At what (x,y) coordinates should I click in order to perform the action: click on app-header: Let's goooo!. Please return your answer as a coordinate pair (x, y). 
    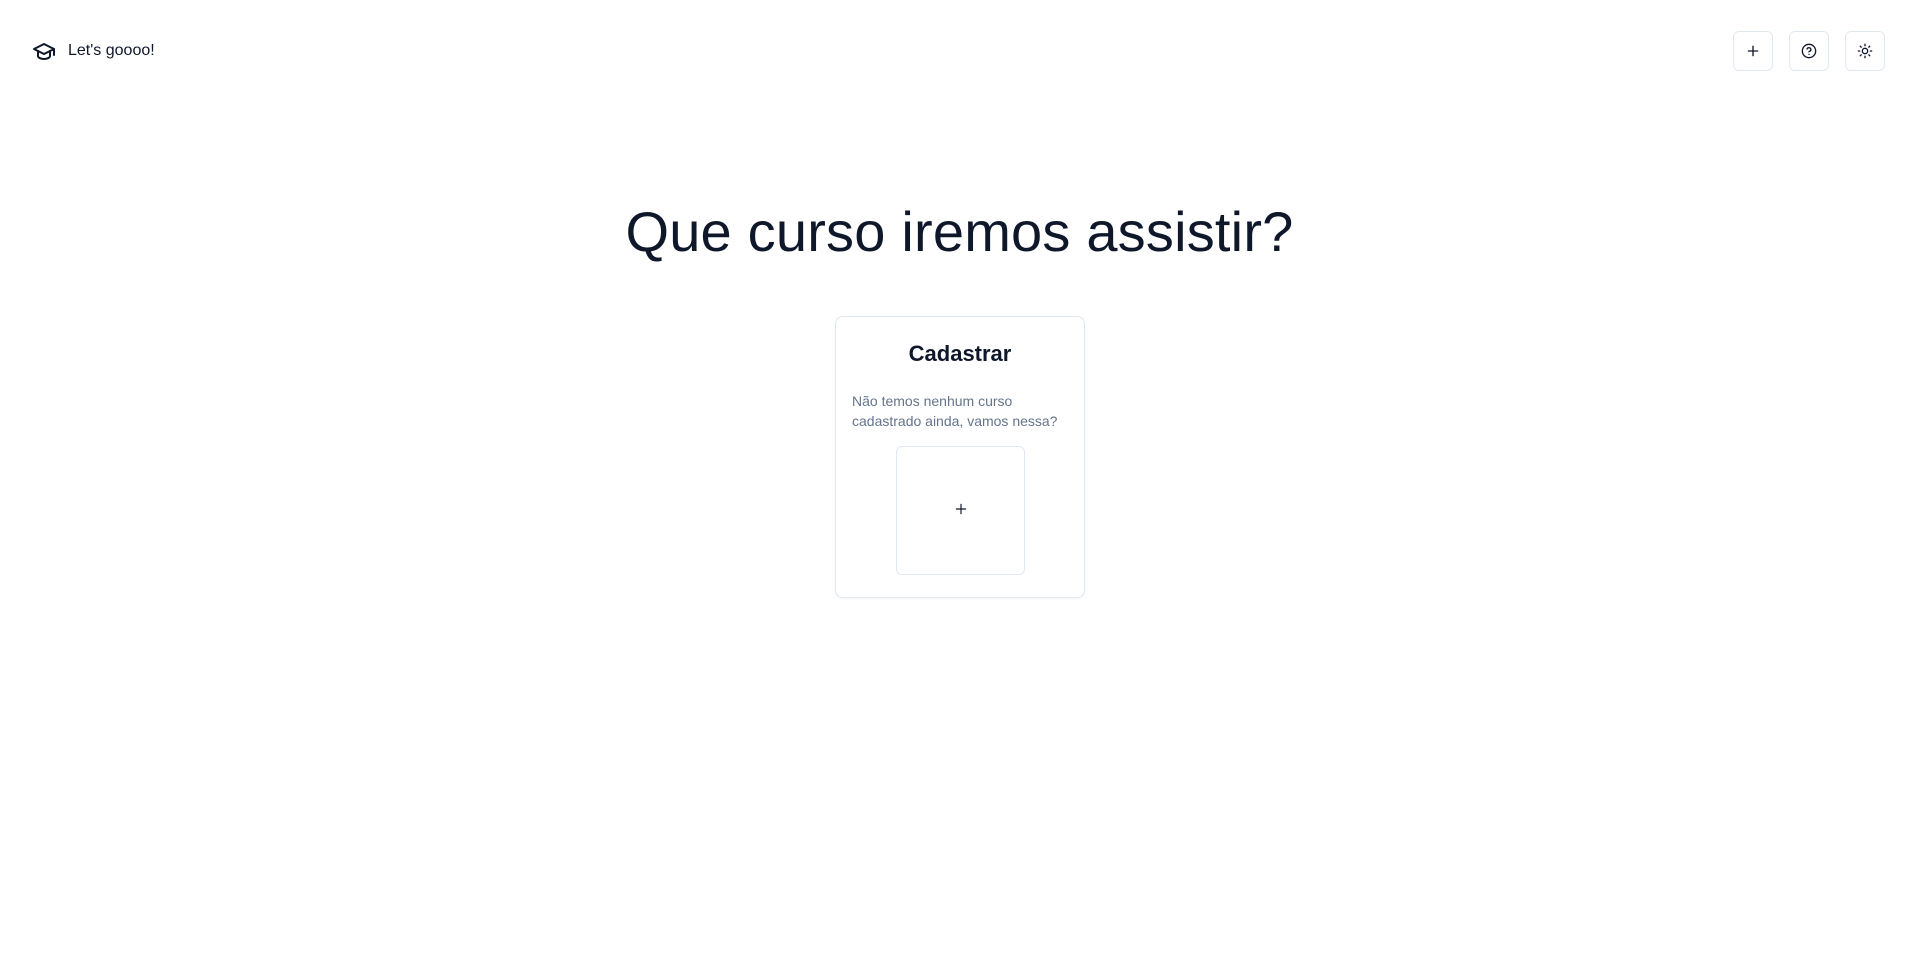
    Looking at the image, I should click on (959, 51).